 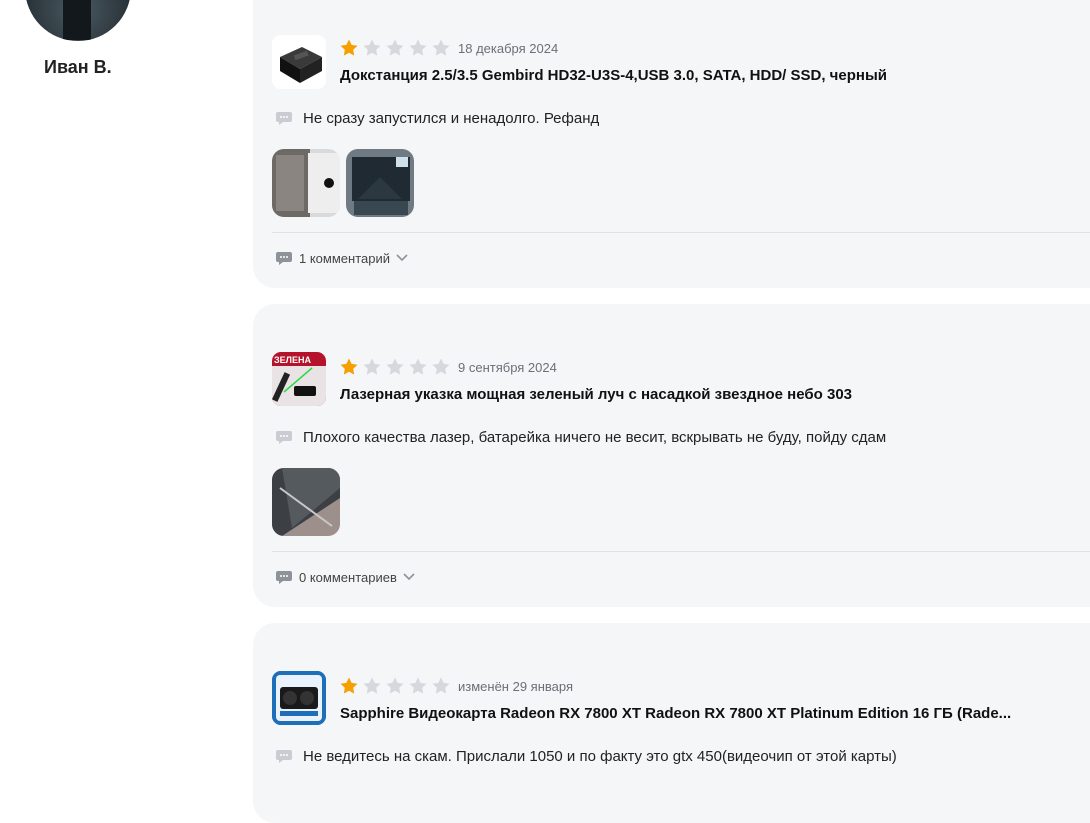 I want to click on review-date: изменён 29 января, so click(x=515, y=686).